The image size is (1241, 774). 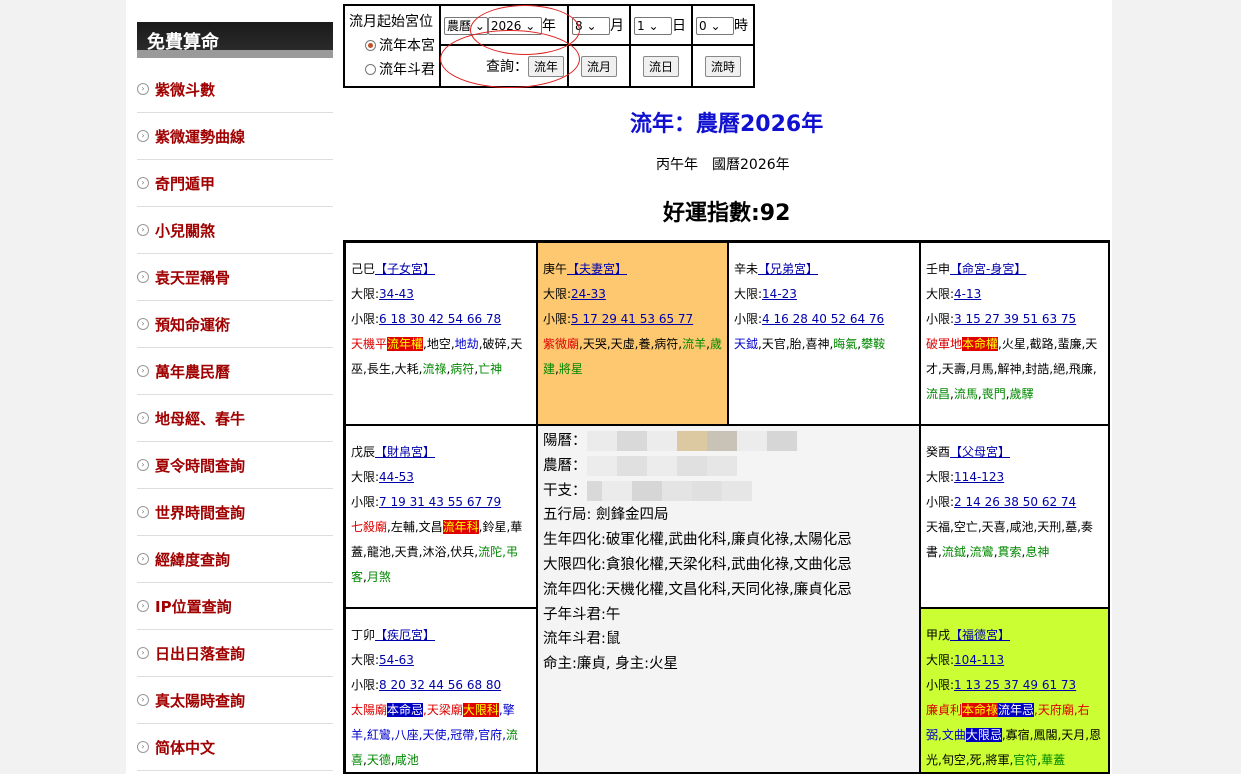 I want to click on sidebar-item: › 世界時間查詢, so click(x=235, y=512).